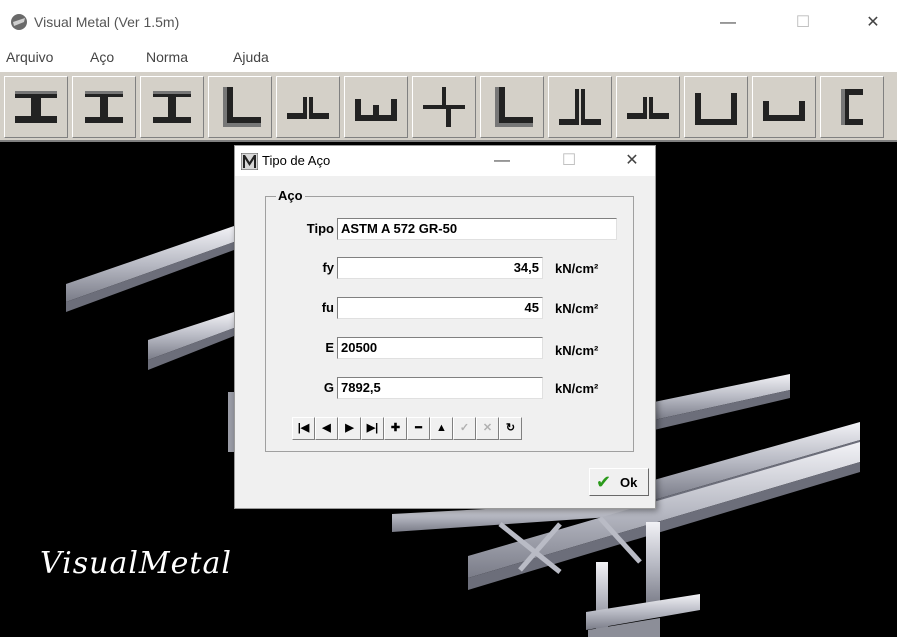 This screenshot has height=637, width=897. I want to click on maximize-button: ☐, so click(803, 22).